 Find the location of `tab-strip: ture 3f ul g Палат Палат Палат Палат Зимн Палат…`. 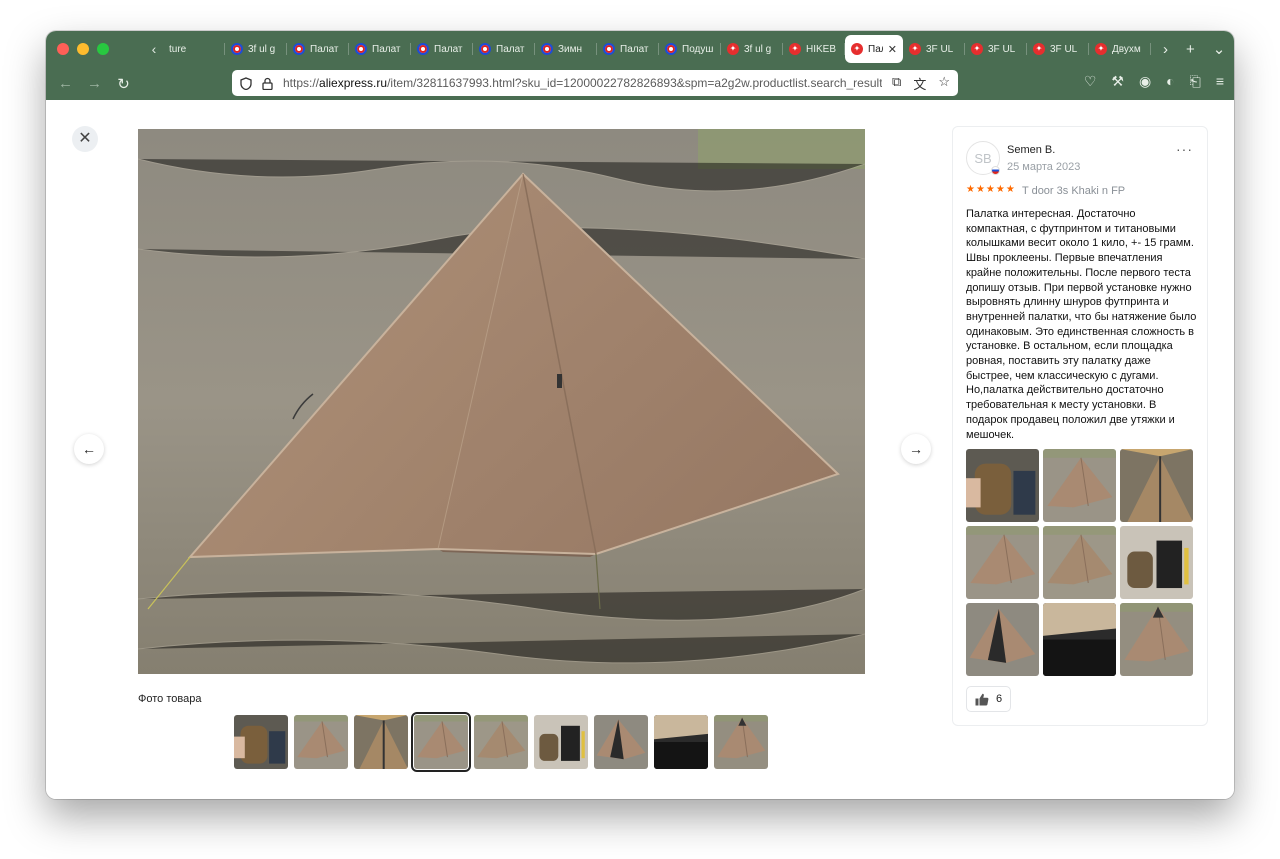

tab-strip: ture 3f ul g Палат Палат Палат Палат Зимн Палат… is located at coordinates (657, 49).